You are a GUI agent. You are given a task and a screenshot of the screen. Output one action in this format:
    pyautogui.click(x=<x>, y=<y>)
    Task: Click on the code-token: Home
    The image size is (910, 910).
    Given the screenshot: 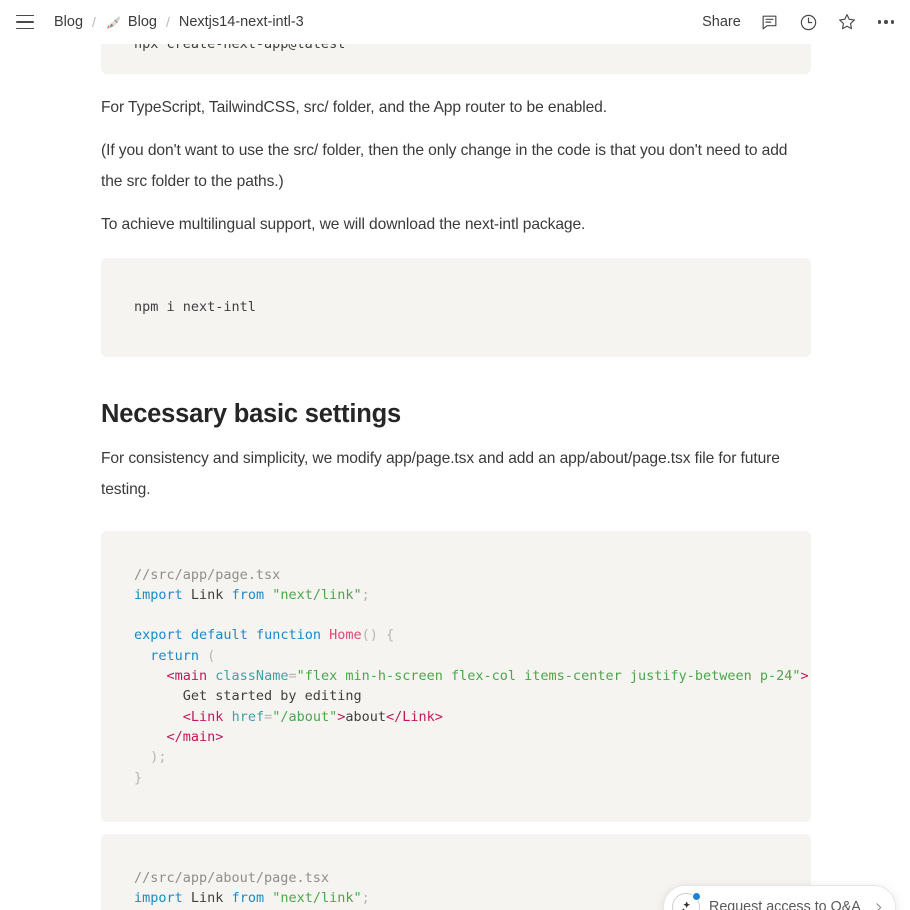 What is the action you would take?
    pyautogui.click(x=345, y=635)
    